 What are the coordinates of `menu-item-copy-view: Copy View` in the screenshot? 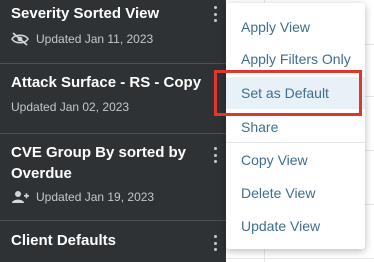 It's located at (295, 160).